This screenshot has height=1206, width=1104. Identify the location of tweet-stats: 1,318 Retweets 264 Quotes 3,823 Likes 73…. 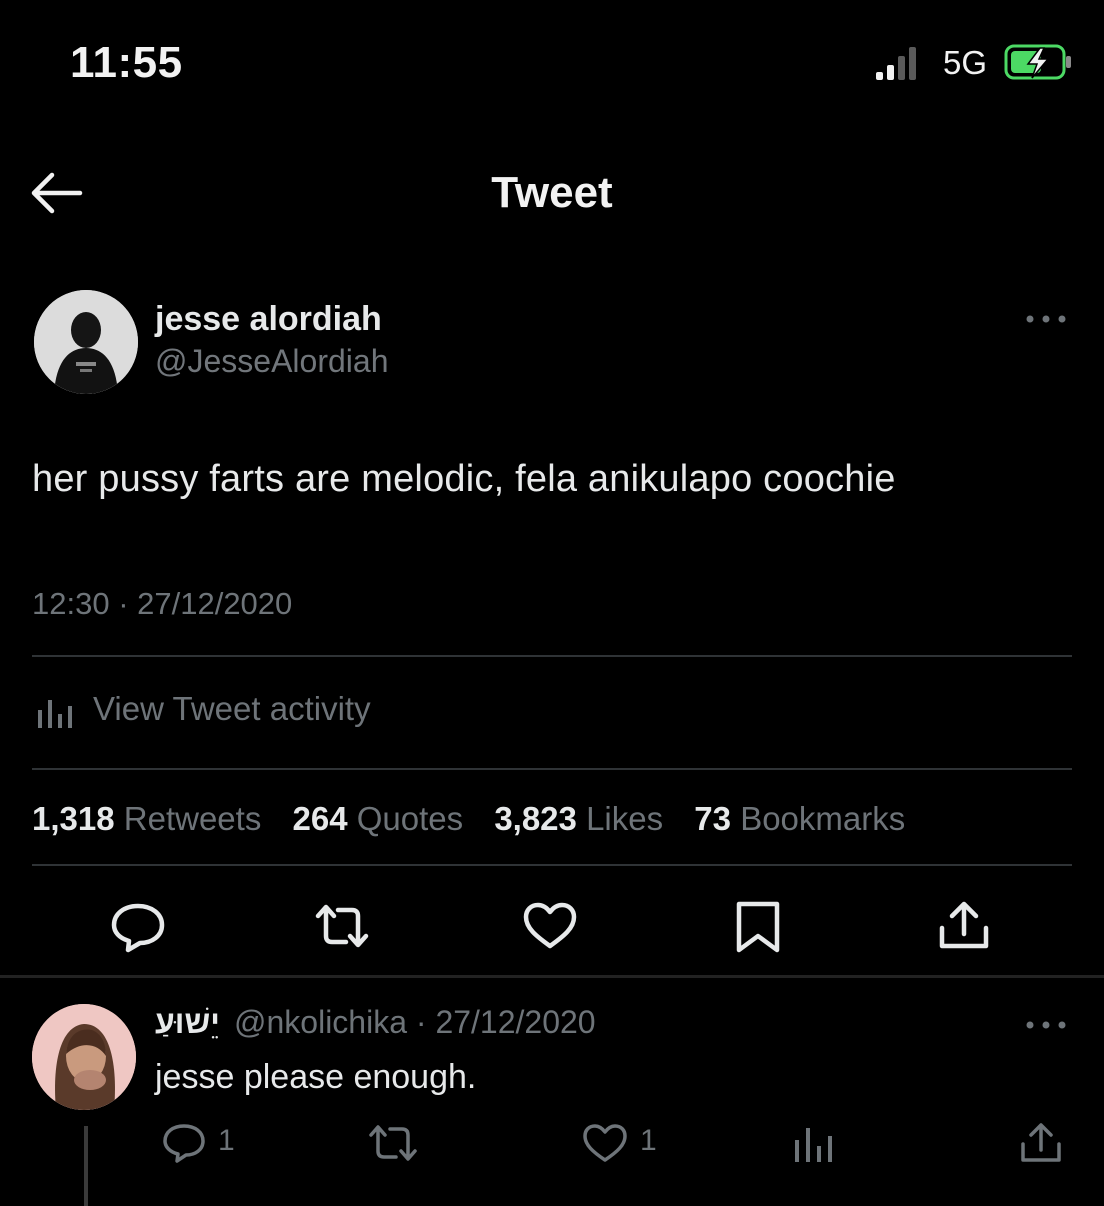
(468, 819).